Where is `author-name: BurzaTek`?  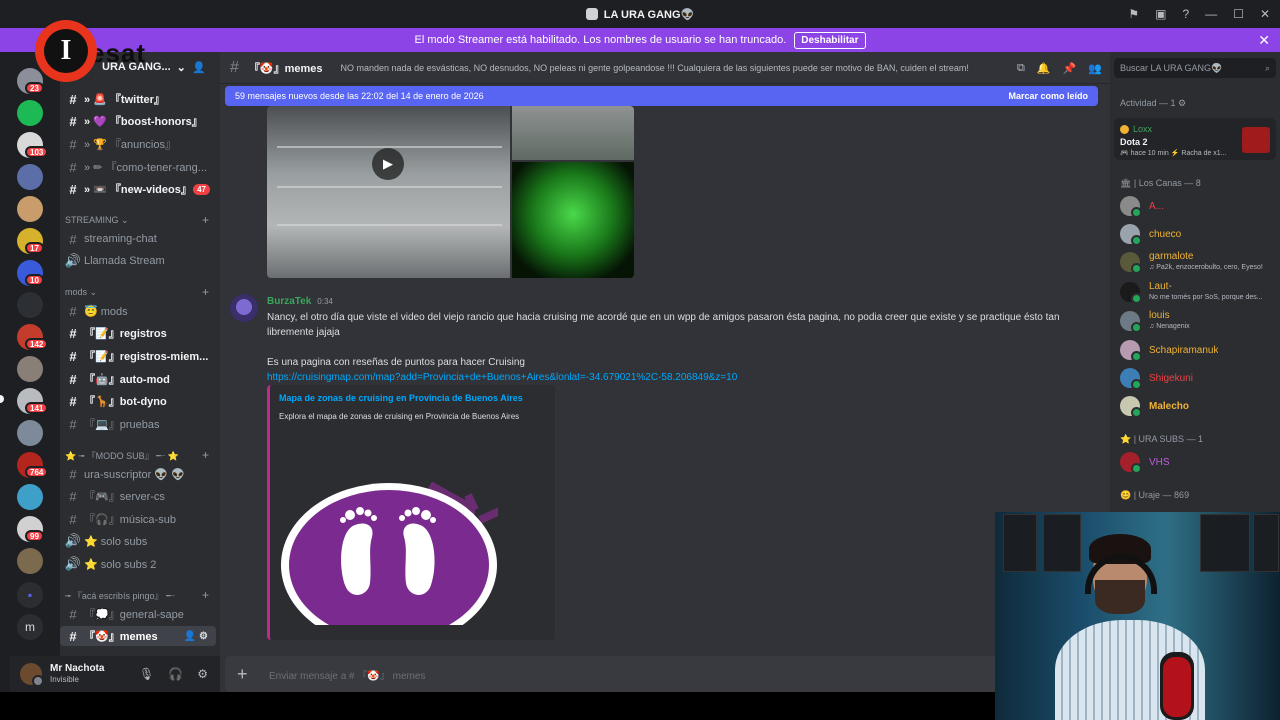
author-name: BurzaTek is located at coordinates (289, 301).